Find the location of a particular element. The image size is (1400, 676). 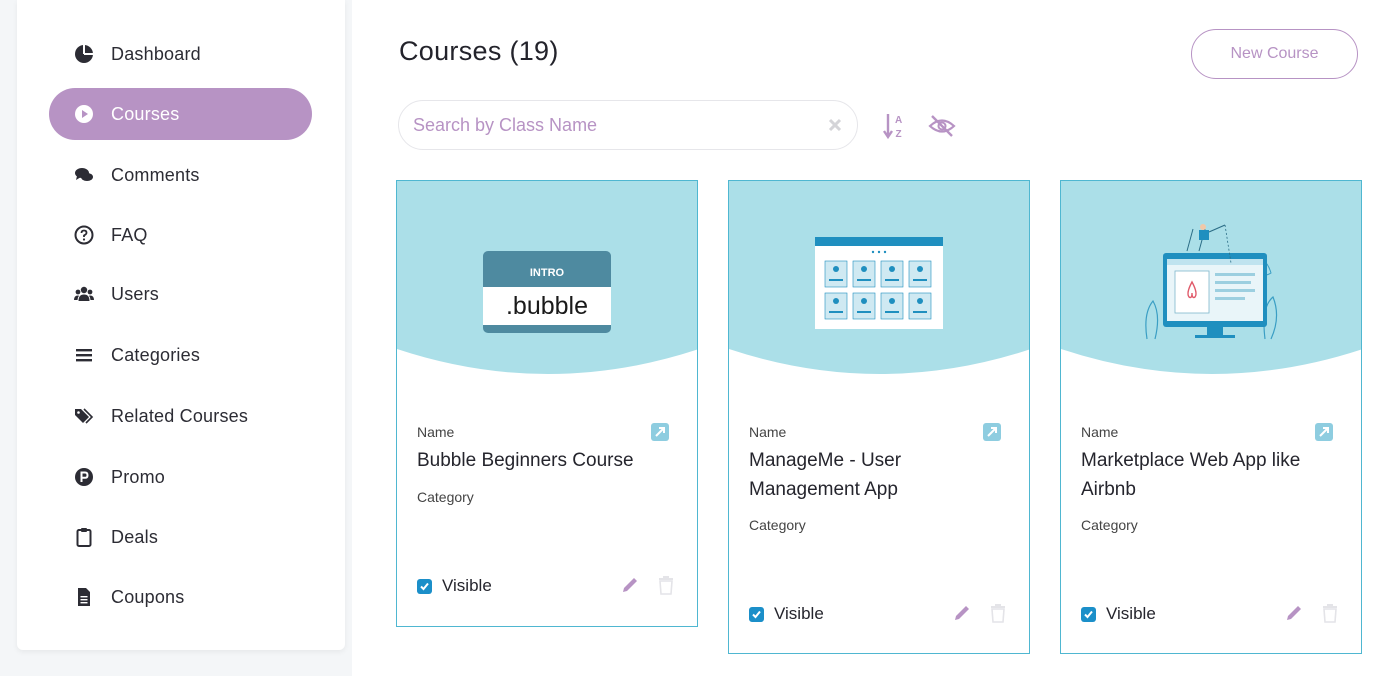

sidebar-item-dashboard: Dashboard is located at coordinates (180, 54).